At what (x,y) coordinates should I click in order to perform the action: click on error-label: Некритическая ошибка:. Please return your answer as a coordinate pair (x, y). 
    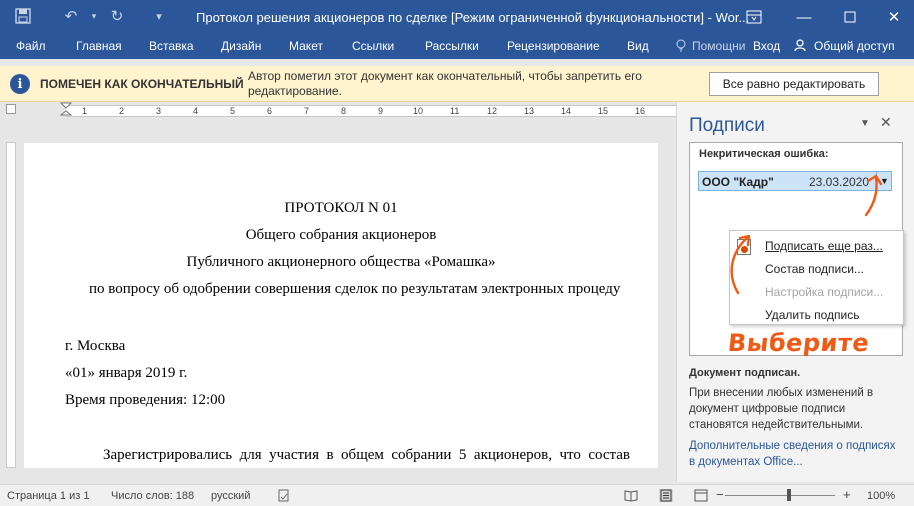
    Looking at the image, I should click on (764, 154).